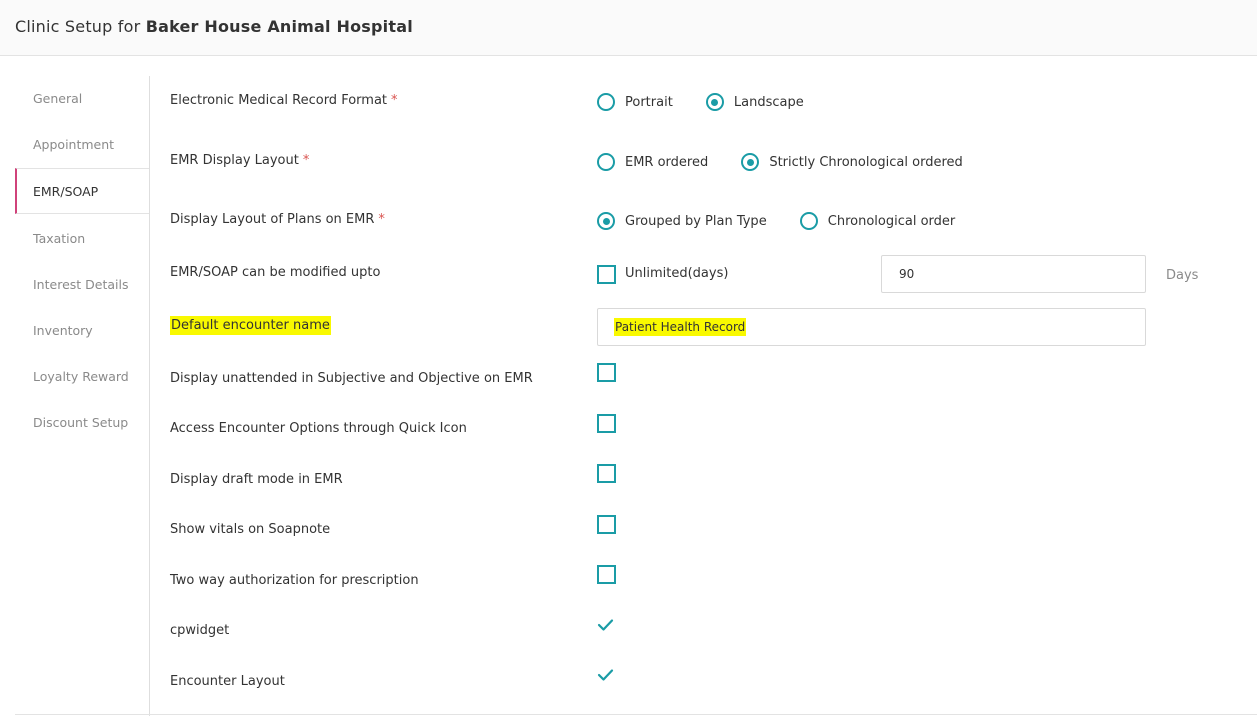 The image size is (1257, 716). I want to click on quick-icon-checkbox, so click(606, 423).